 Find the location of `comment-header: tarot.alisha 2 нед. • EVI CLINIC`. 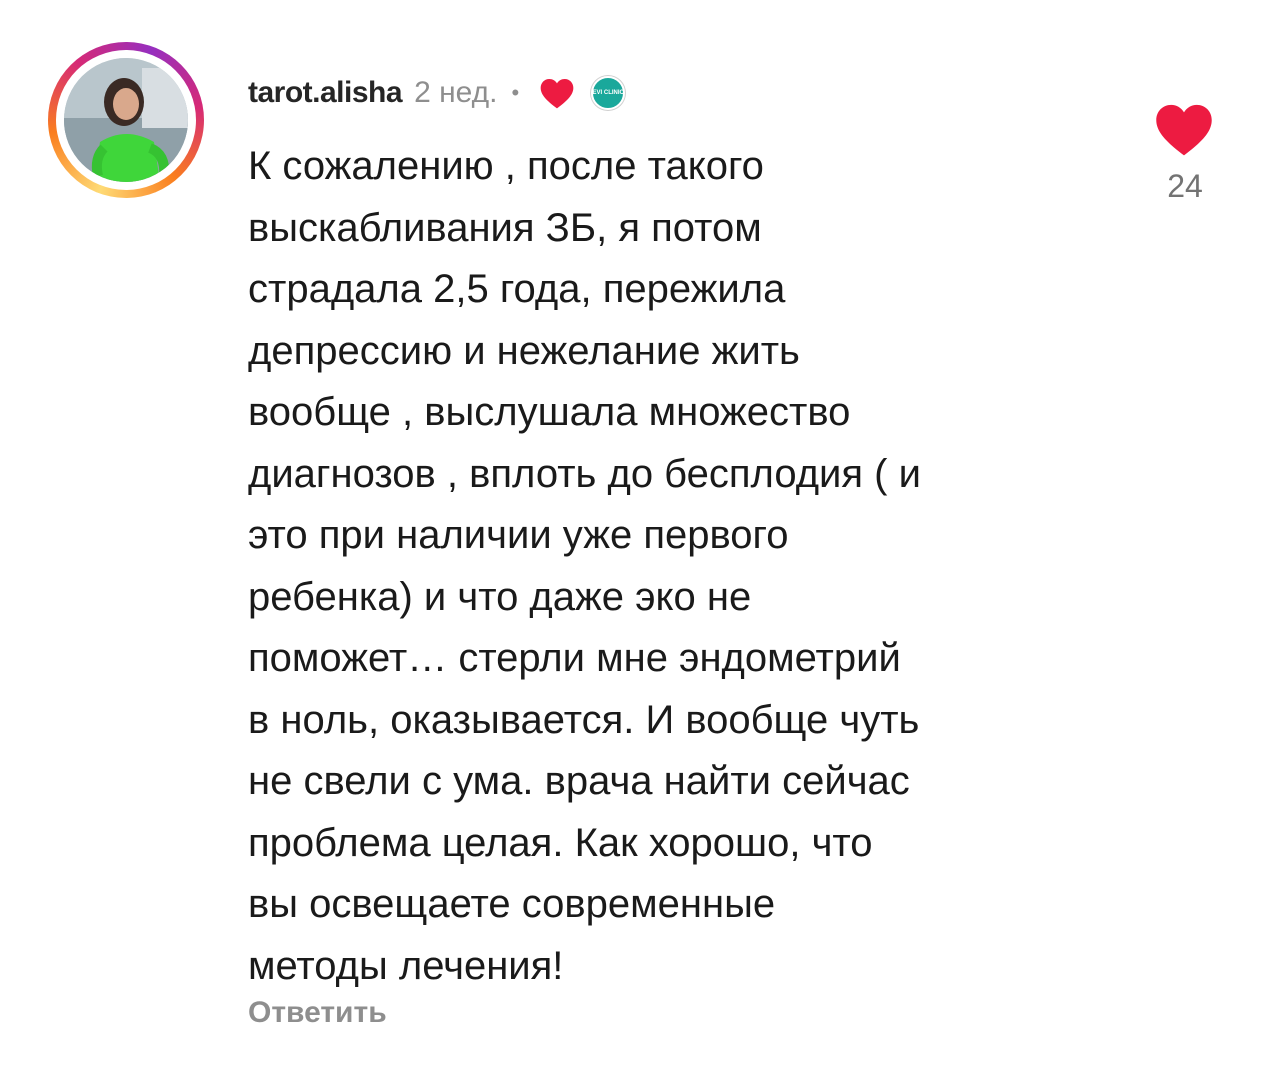

comment-header: tarot.alisha 2 нед. • EVI CLINIC is located at coordinates (437, 93).